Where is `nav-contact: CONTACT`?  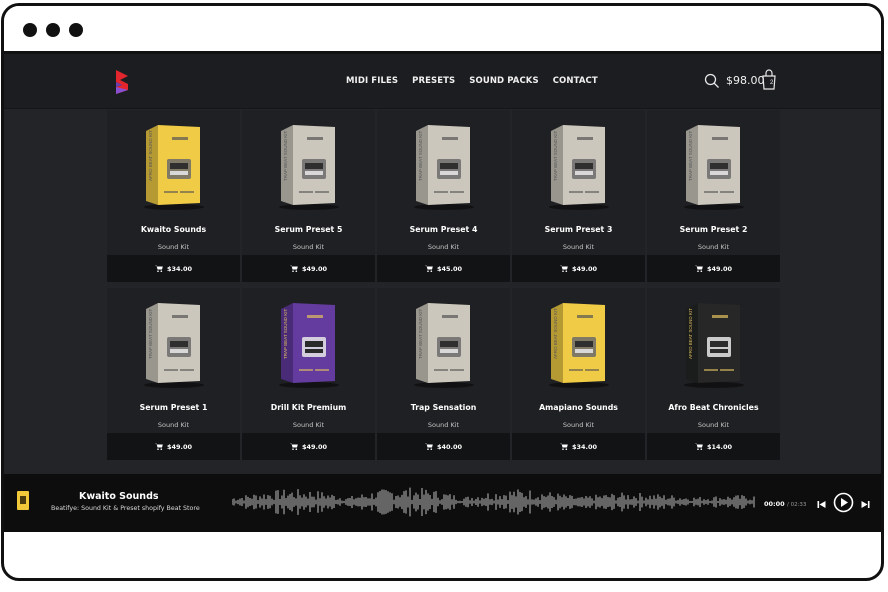
nav-contact: CONTACT is located at coordinates (575, 81).